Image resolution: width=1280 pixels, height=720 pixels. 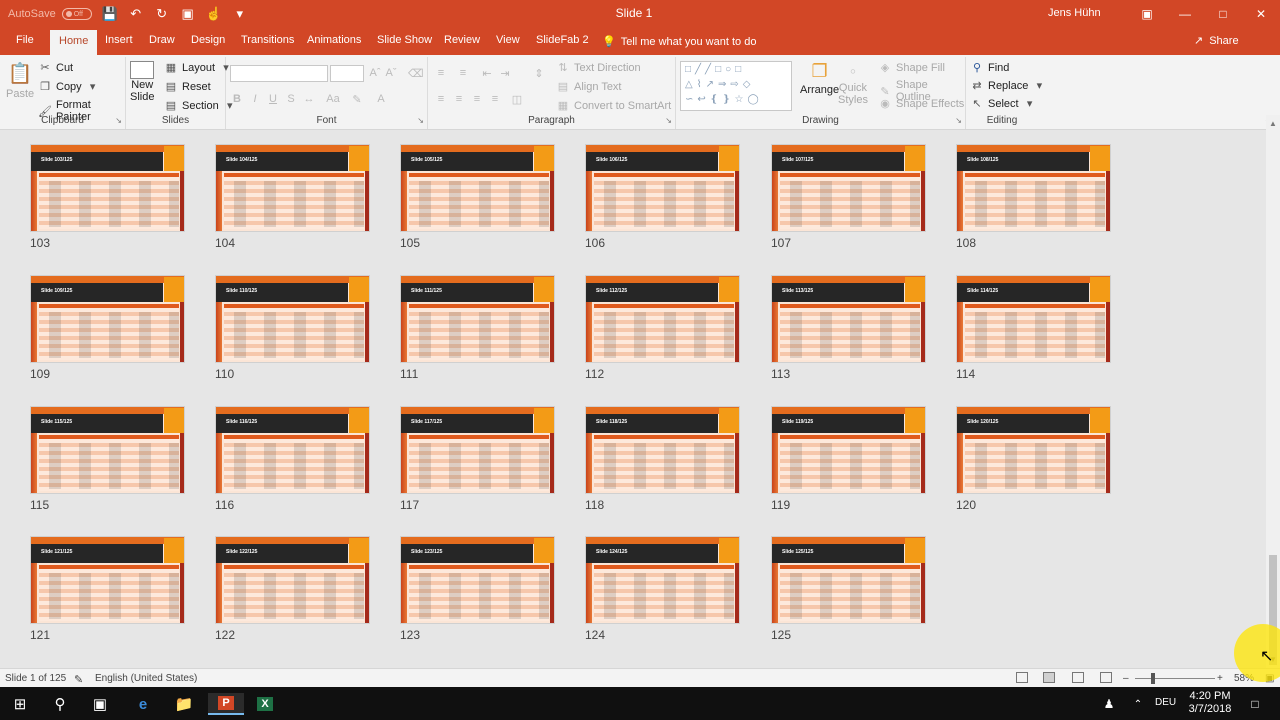 What do you see at coordinates (1109, 704) in the screenshot?
I see `people-icon: ♟` at bounding box center [1109, 704].